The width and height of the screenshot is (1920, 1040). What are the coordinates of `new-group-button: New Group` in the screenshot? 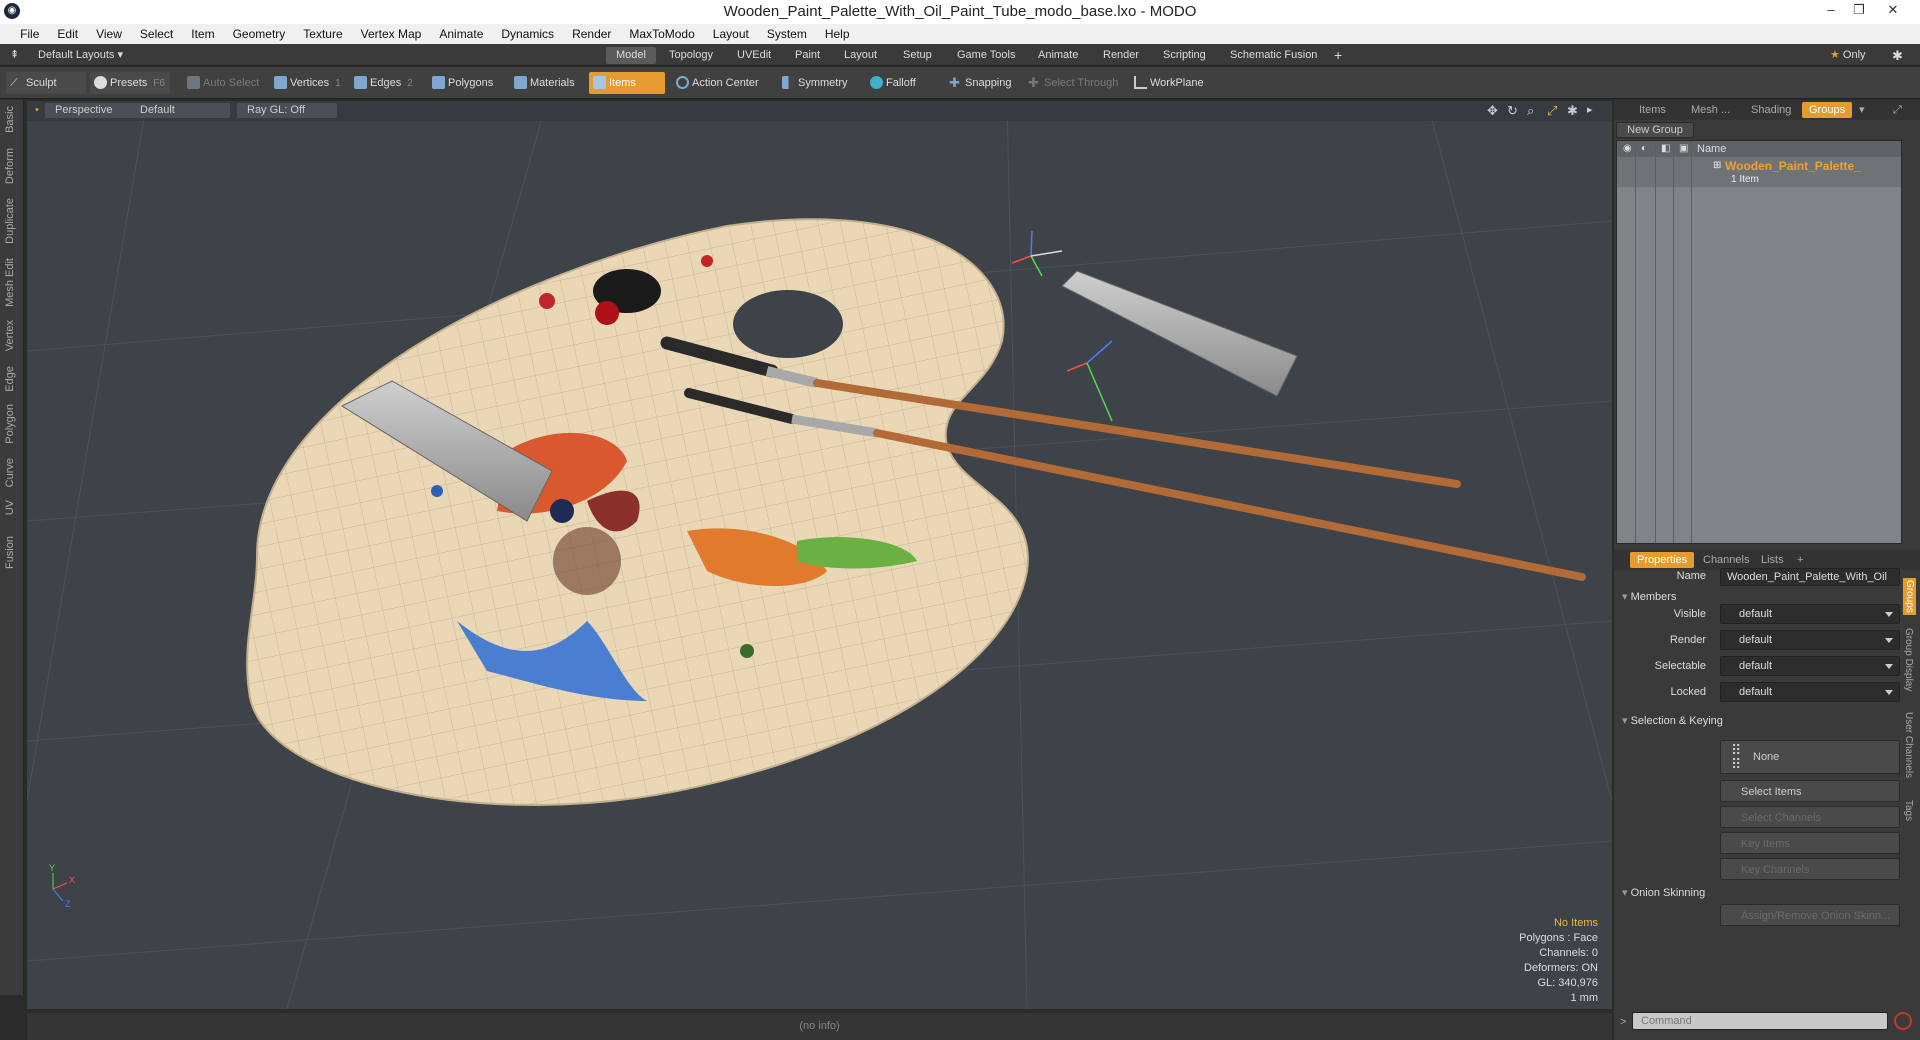 It's located at (1655, 130).